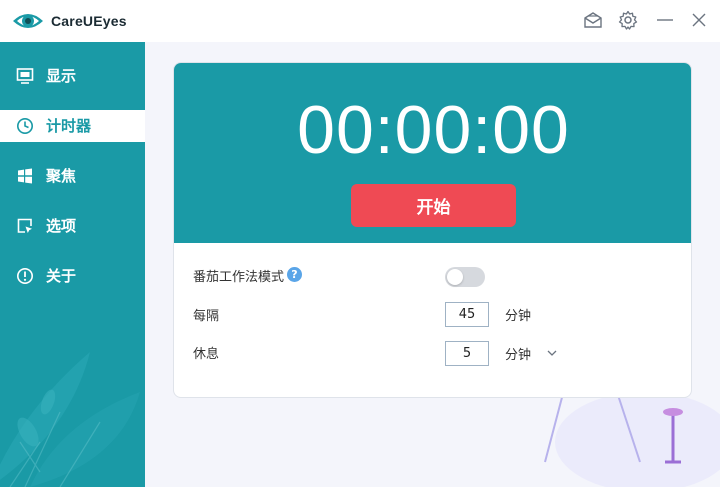  I want to click on sidebar-item-label: 计时器, so click(69, 126).